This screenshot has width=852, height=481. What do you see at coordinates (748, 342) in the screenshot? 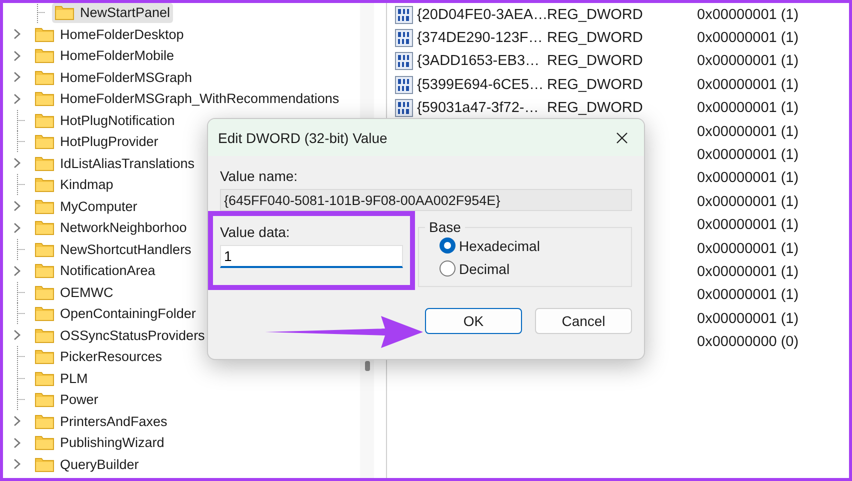
I see `value-data: 0x00000000 (0)` at bounding box center [748, 342].